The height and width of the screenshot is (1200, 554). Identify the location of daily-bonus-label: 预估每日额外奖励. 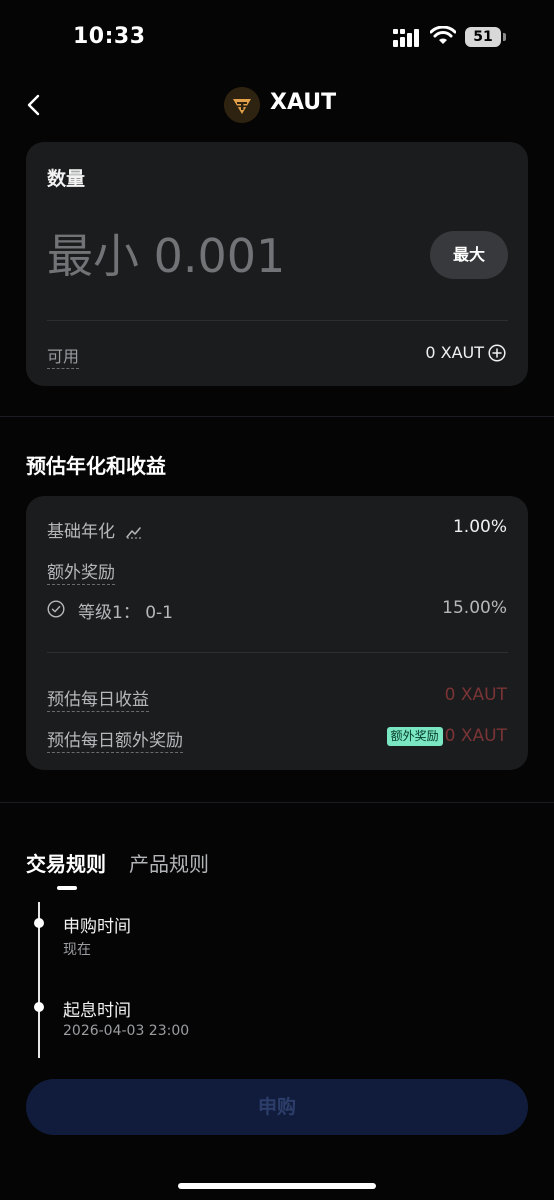
(115, 739).